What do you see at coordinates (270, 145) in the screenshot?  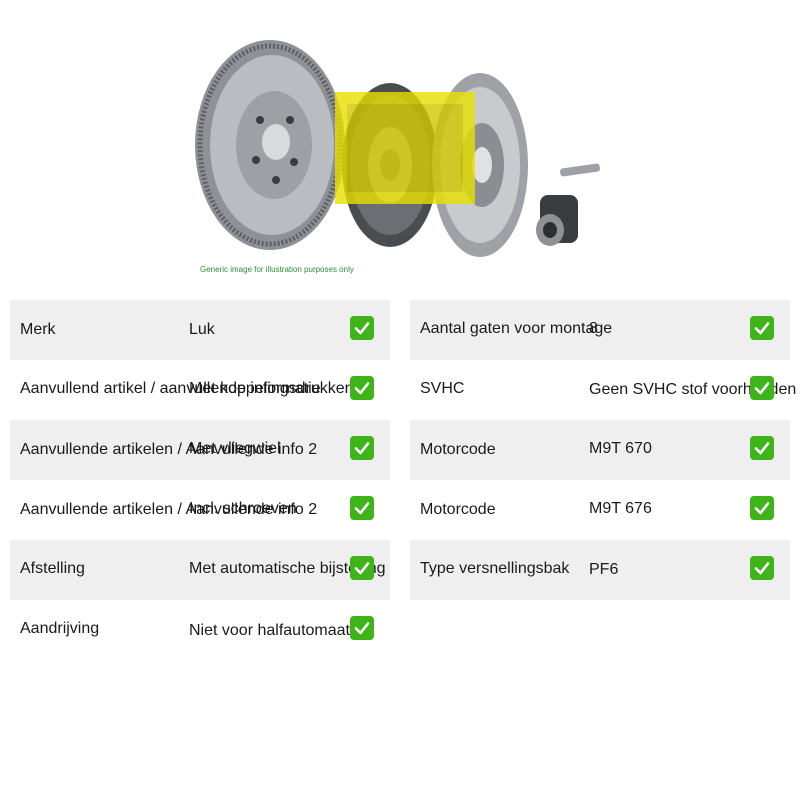 I see `flywheel-illustration` at bounding box center [270, 145].